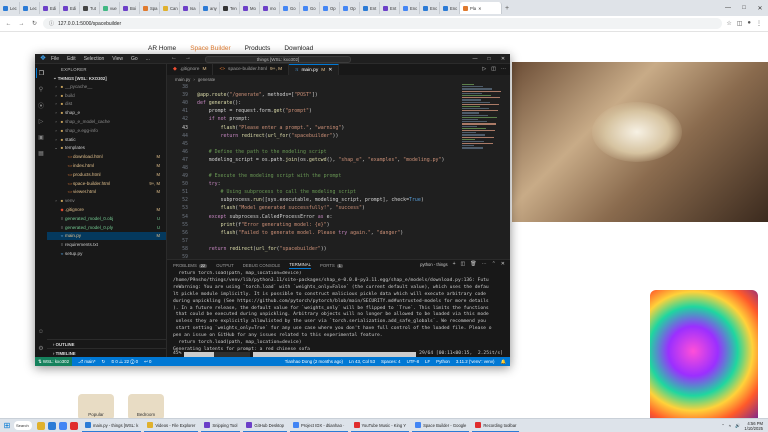  I want to click on taskbar-app: Recording toolbar, so click(496, 426).